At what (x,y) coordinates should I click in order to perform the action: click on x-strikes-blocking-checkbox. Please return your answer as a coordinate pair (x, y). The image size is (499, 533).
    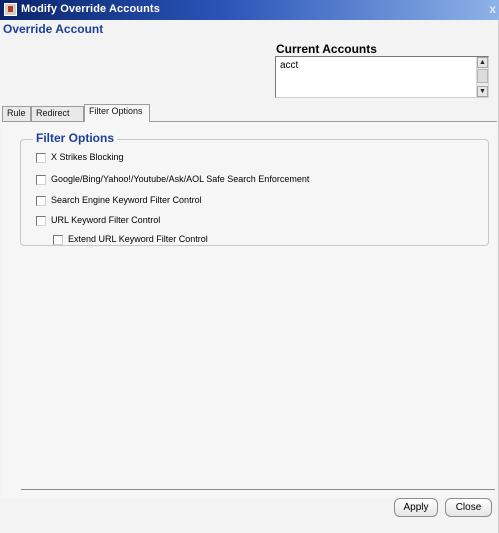
    Looking at the image, I should click on (41, 158).